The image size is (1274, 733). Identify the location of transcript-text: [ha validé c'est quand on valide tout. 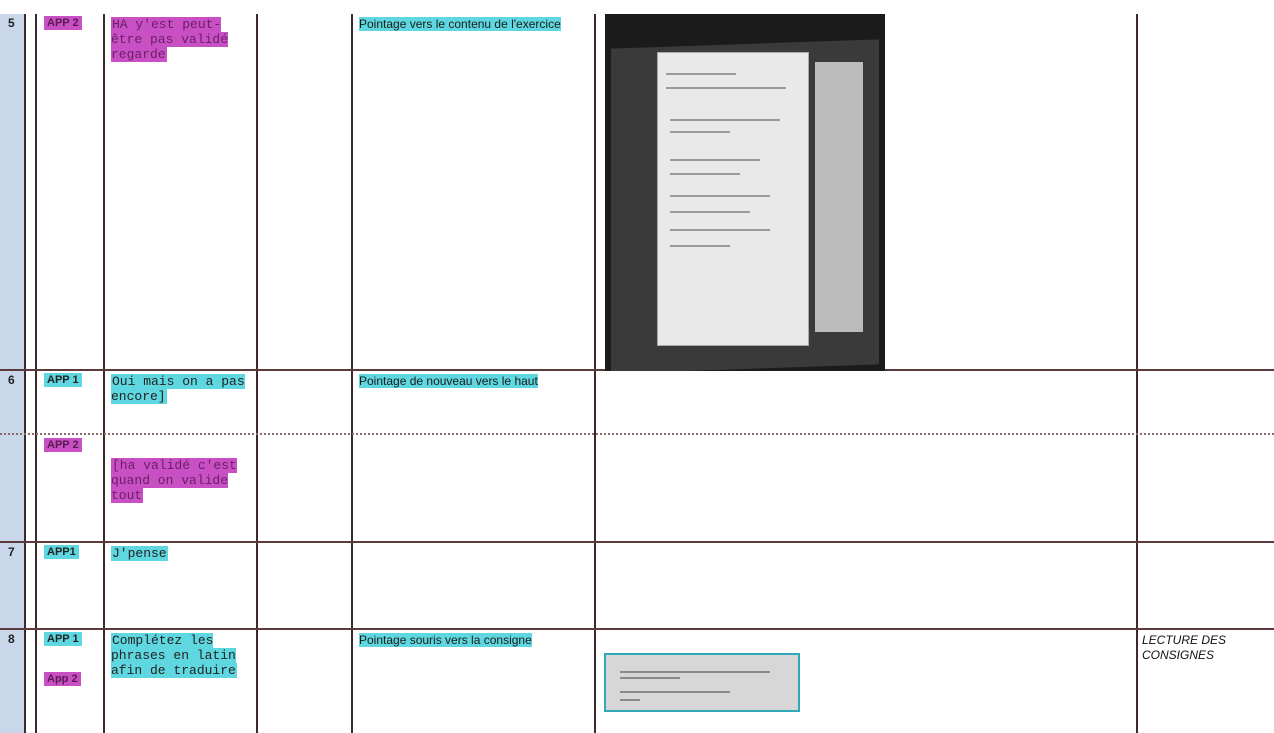
(180, 480).